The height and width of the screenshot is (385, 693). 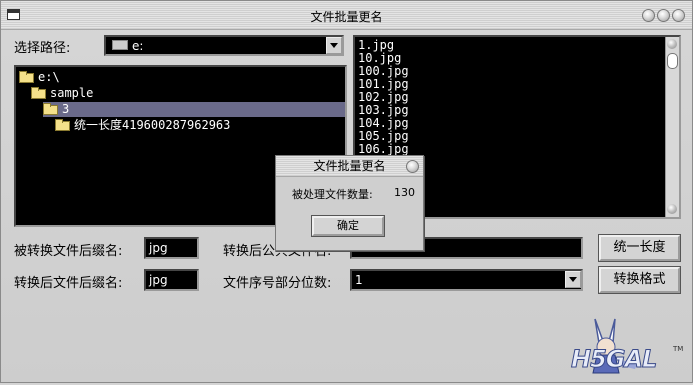 What do you see at coordinates (68, 283) in the screenshot?
I see `target-ext-label: 转换后文件后缀名:` at bounding box center [68, 283].